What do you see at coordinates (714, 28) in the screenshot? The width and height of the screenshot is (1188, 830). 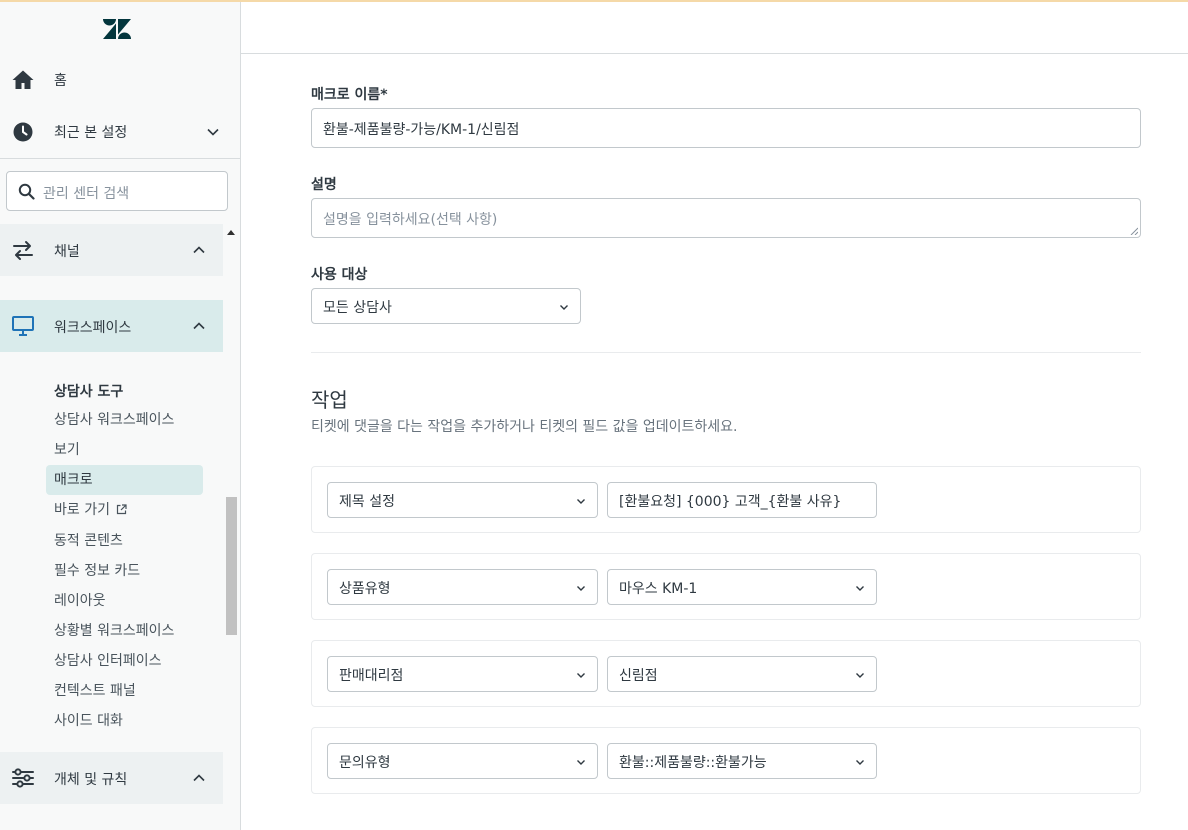 I see `page-header` at bounding box center [714, 28].